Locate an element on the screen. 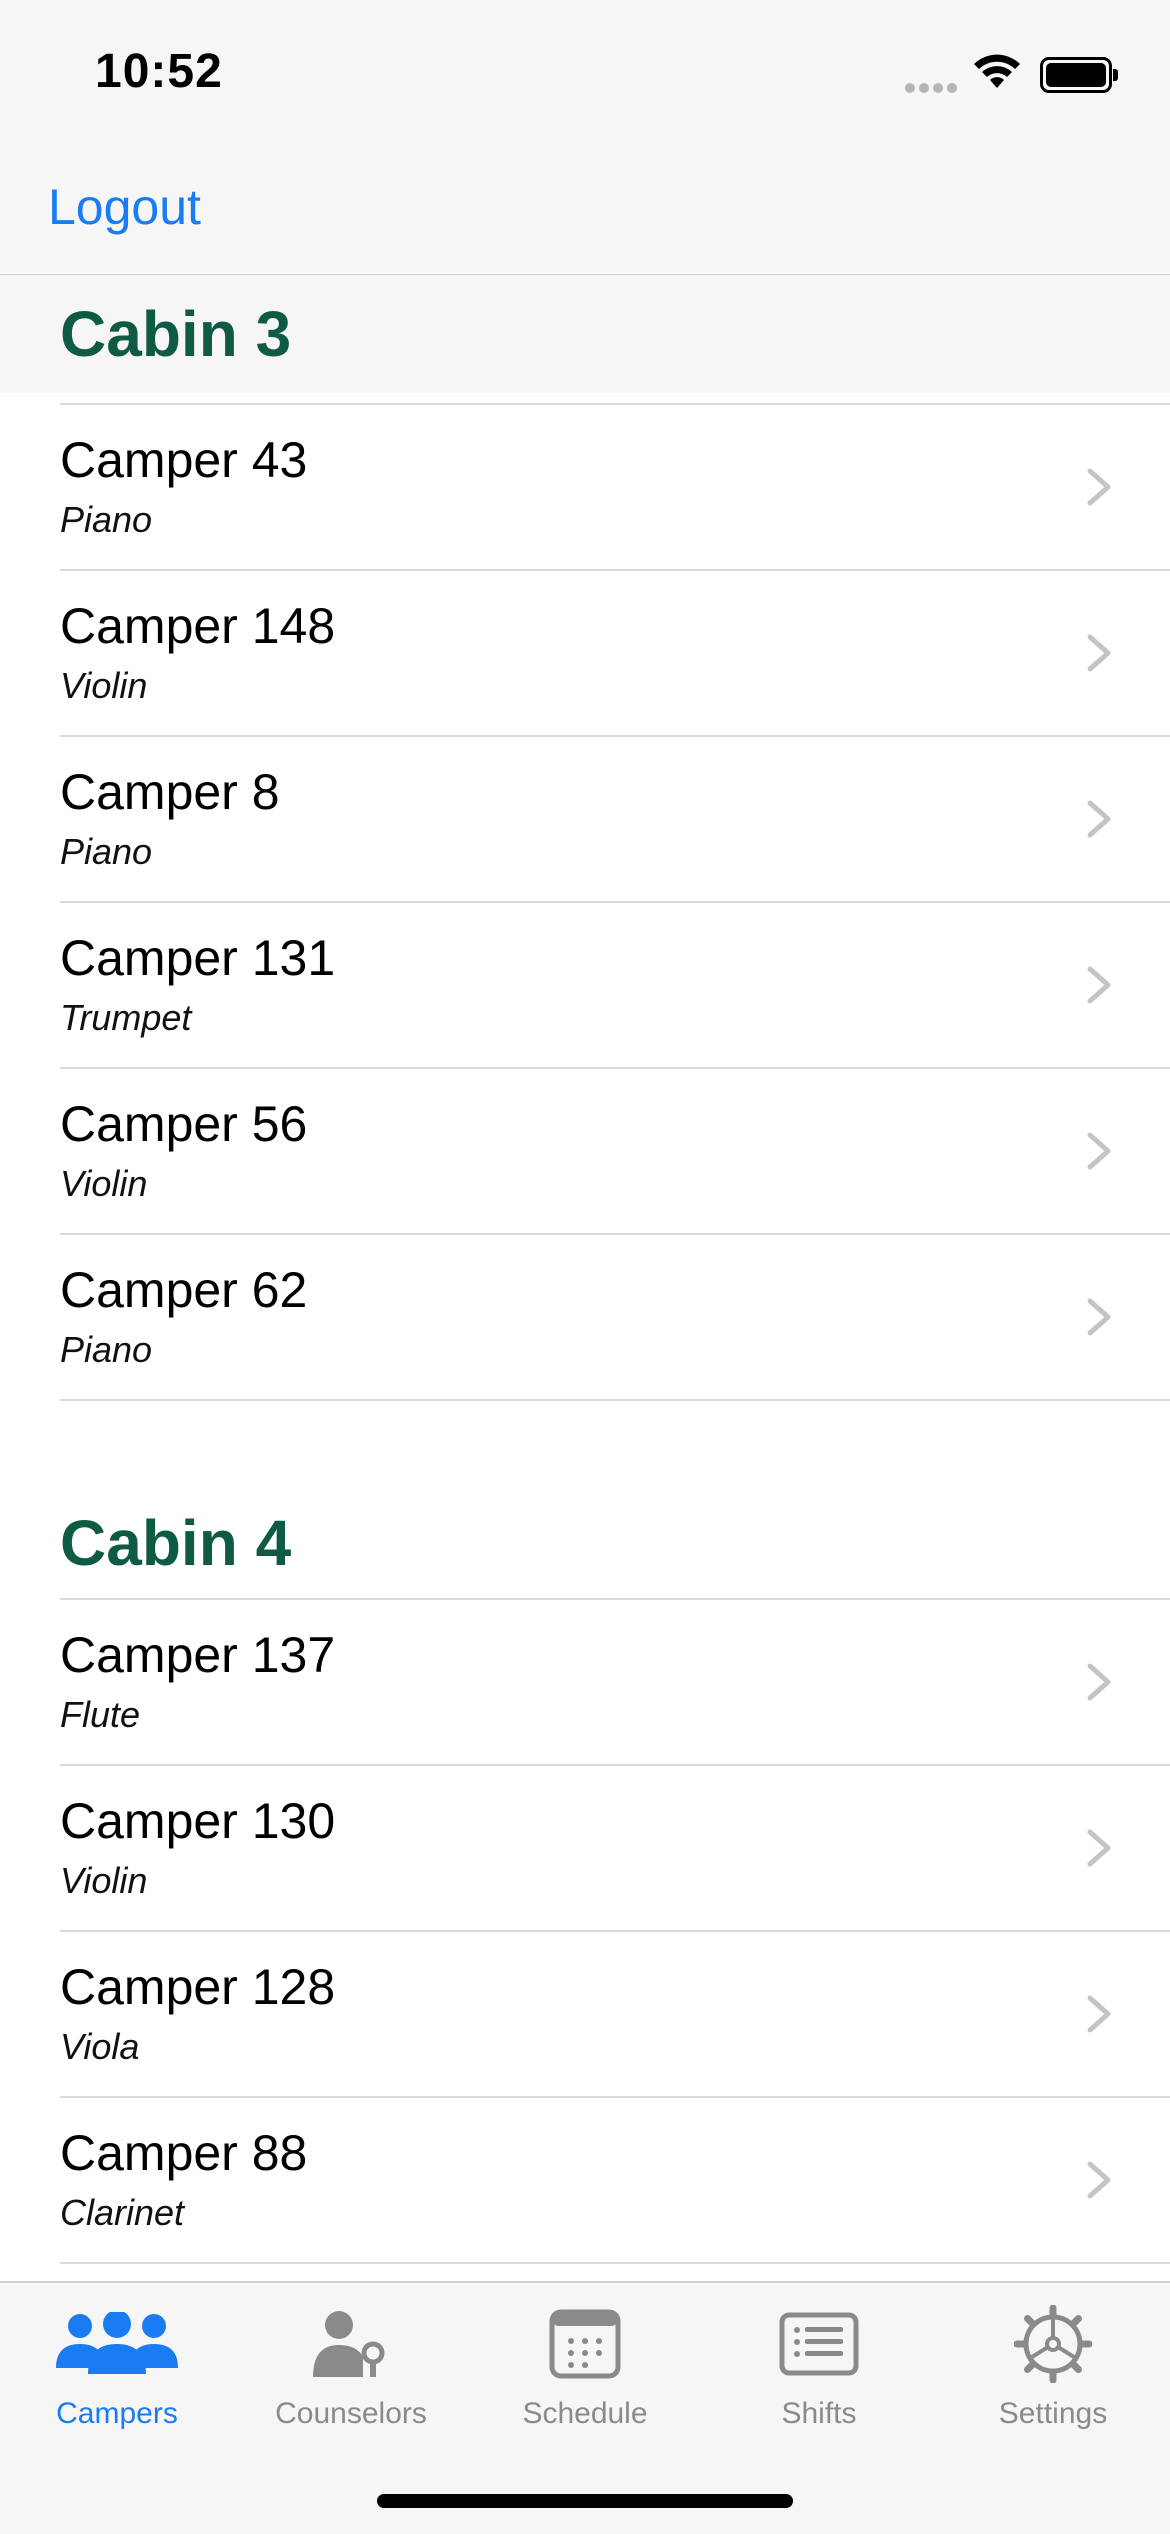 This screenshot has height=2534, width=1170. tab-shifts: Shifts is located at coordinates (819, 2367).